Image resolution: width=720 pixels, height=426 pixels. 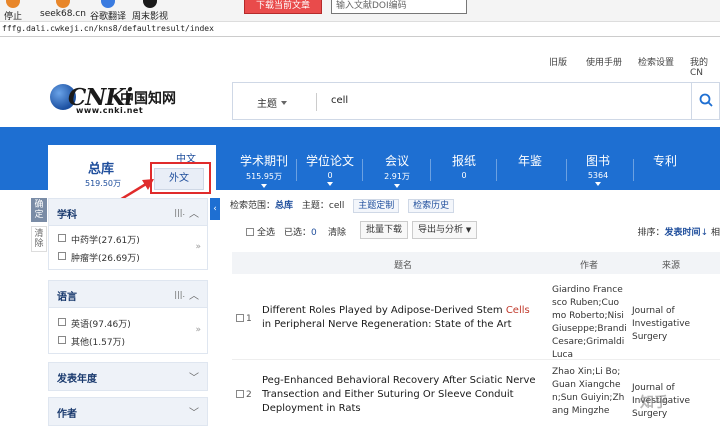 I want to click on shortcut-stop: 停止, so click(x=13, y=11).